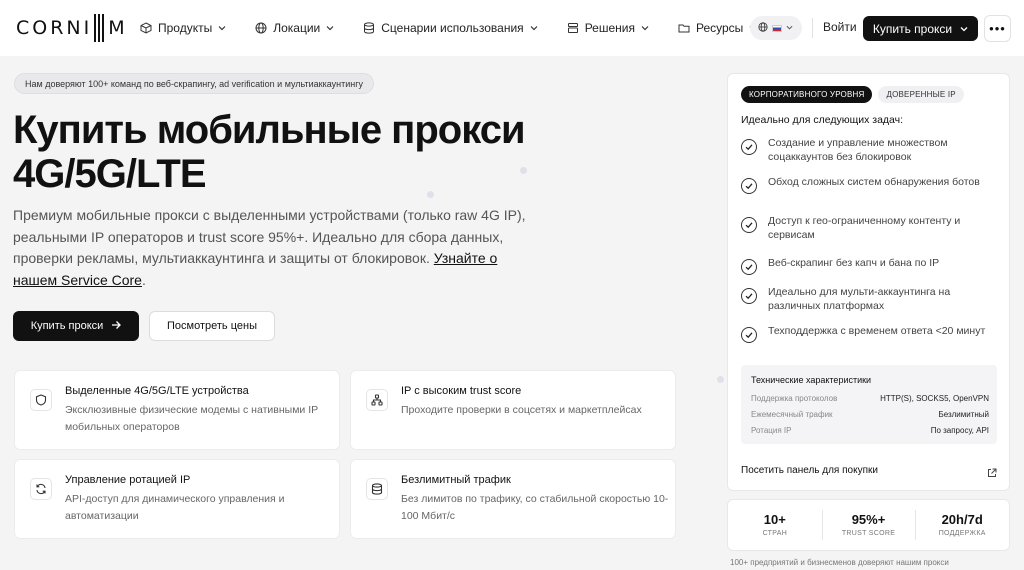 This screenshot has width=1024, height=570. I want to click on feature-title: Безлимитный трафик, so click(456, 480).